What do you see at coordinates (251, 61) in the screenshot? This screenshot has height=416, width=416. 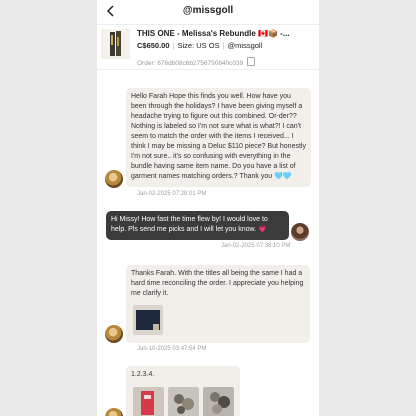 I see `copy-icon` at bounding box center [251, 61].